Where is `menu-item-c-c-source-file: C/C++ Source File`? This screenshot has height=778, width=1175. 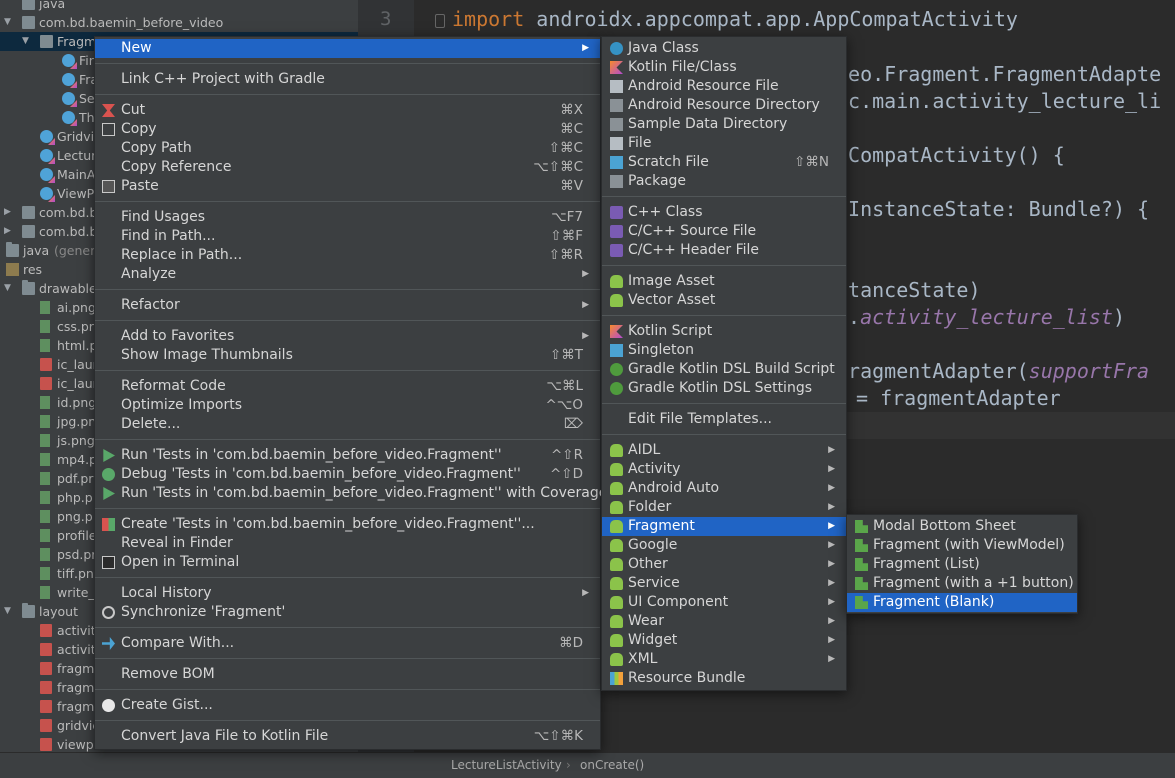
menu-item-c-c-source-file: C/C++ Source File is located at coordinates (724, 231).